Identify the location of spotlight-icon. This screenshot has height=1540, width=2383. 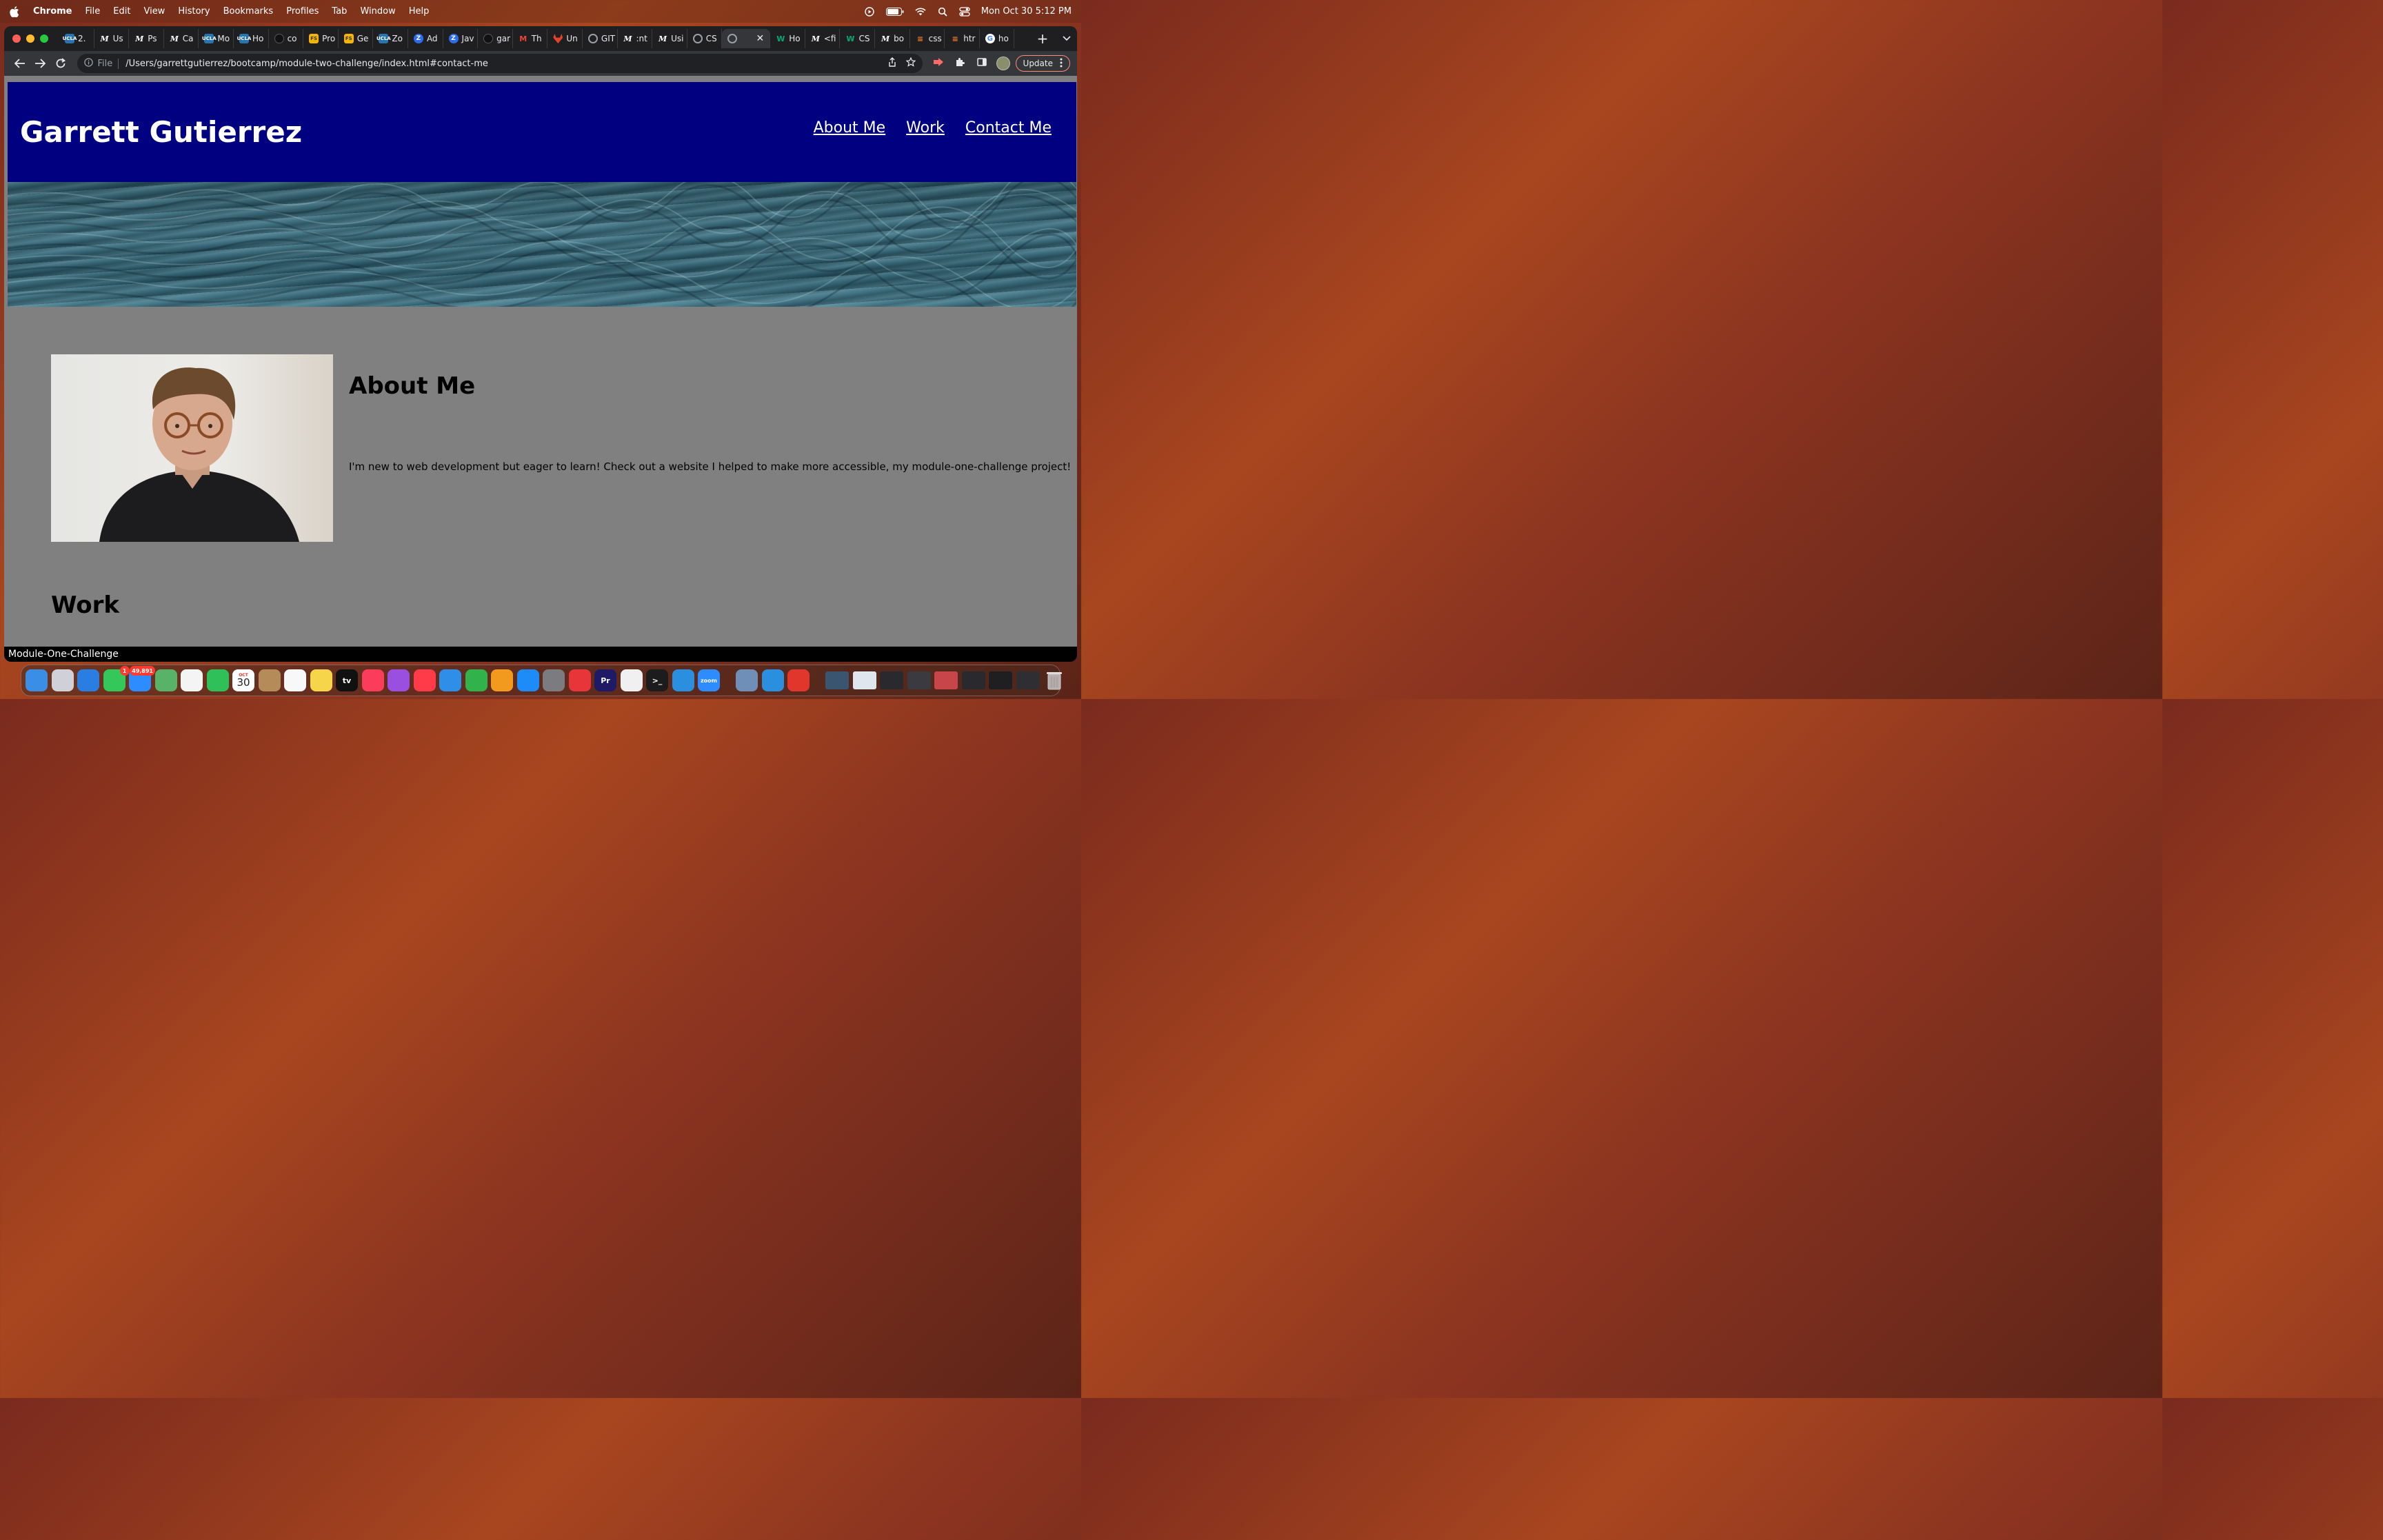
(942, 12).